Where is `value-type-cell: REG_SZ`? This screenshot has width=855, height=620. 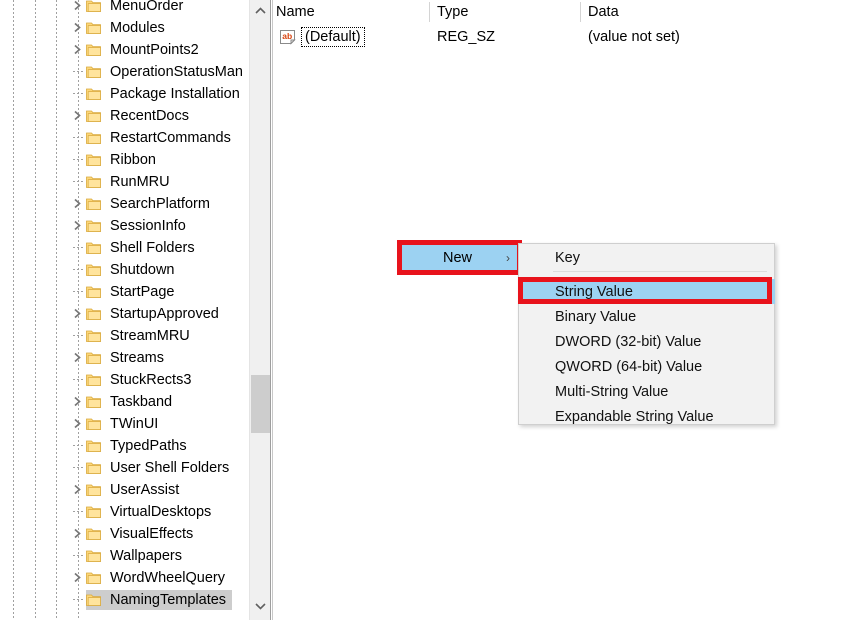 value-type-cell: REG_SZ is located at coordinates (466, 37).